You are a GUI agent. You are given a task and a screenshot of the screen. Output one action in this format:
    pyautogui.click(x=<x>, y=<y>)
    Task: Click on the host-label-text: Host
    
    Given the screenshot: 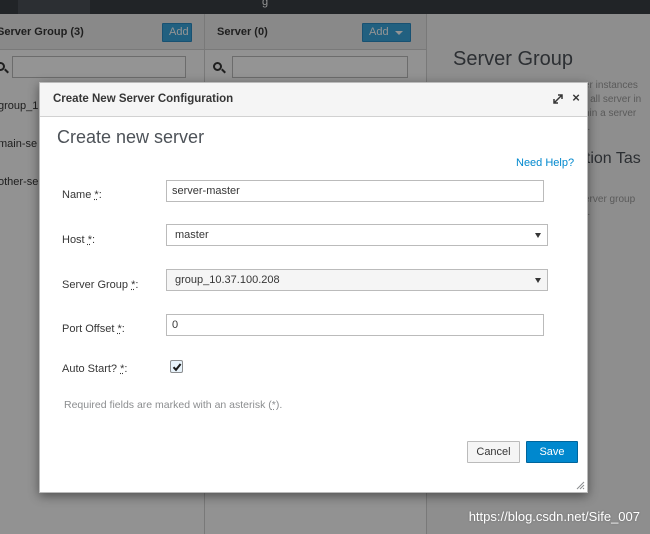 What is the action you would take?
    pyautogui.click(x=73, y=240)
    